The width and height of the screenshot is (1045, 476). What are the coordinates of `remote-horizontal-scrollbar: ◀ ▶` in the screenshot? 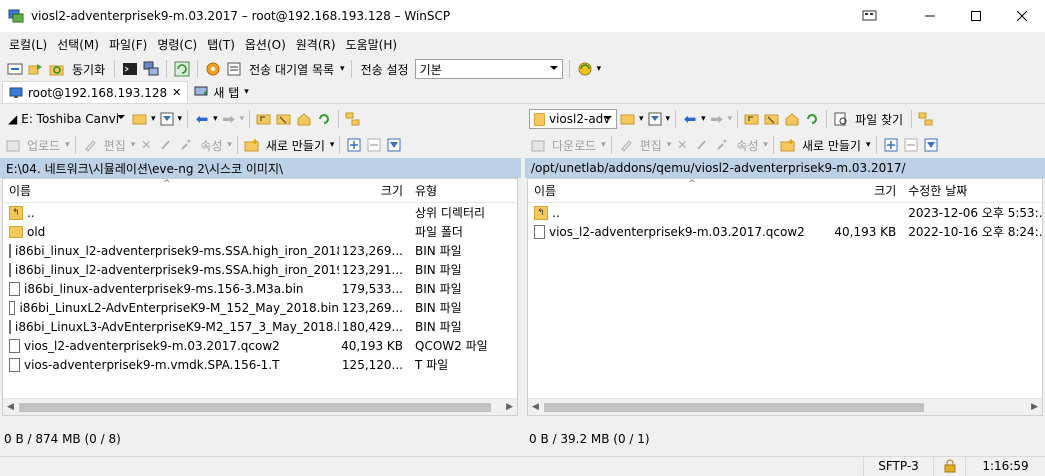 It's located at (785, 406).